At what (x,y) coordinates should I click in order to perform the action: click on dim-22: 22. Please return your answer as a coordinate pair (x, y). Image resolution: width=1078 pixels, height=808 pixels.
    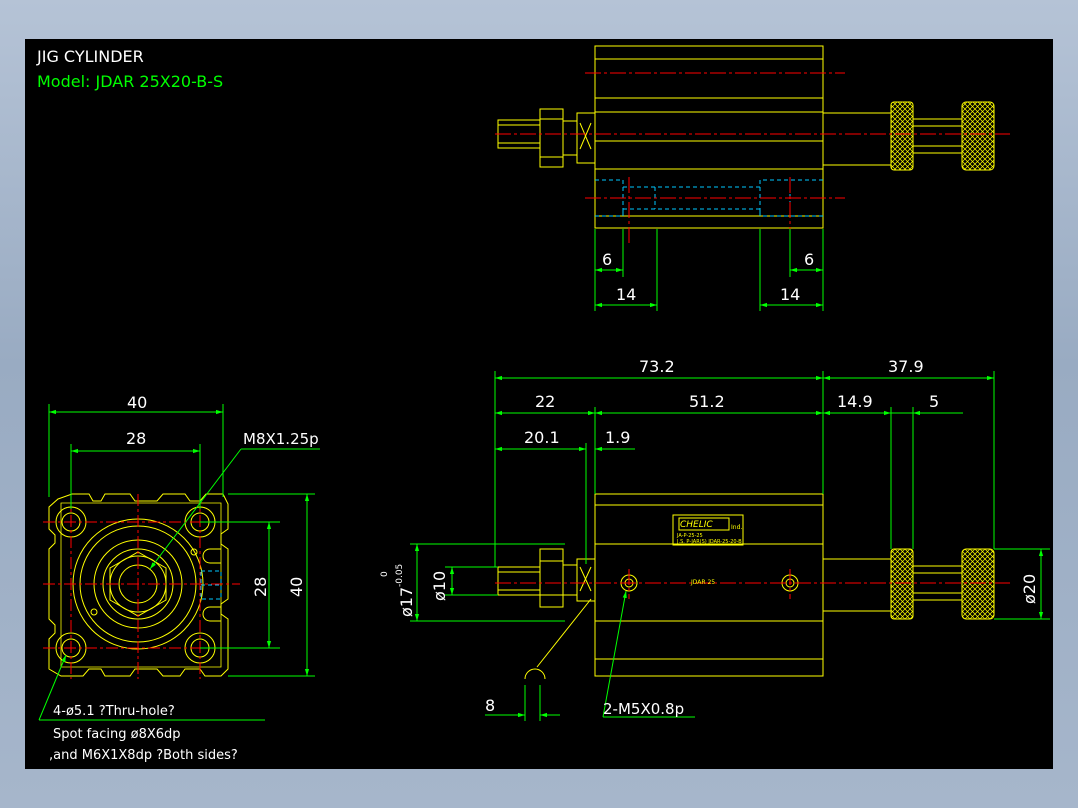
    Looking at the image, I should click on (545, 401).